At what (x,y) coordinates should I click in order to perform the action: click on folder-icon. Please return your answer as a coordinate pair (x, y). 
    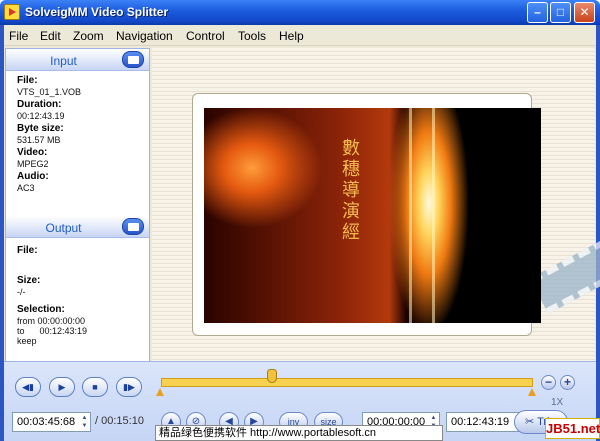
    Looking at the image, I should click on (133, 60).